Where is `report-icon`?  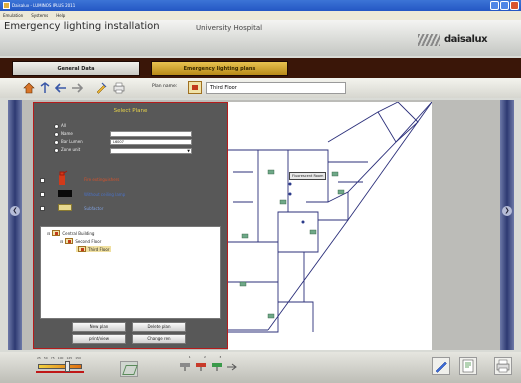
report-icon is located at coordinates (468, 366).